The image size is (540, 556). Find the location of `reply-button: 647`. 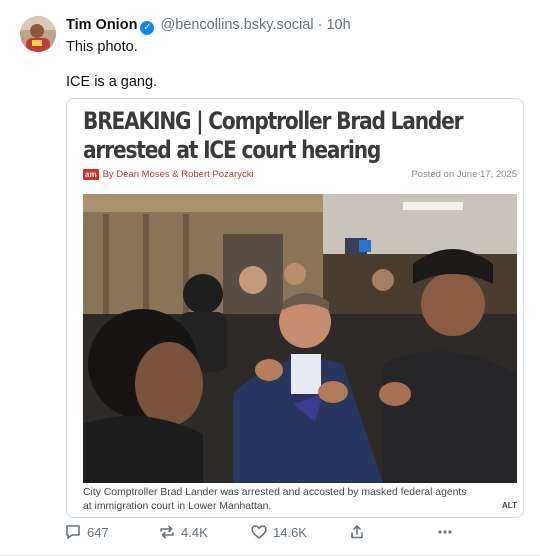

reply-button: 647 is located at coordinates (86, 532).